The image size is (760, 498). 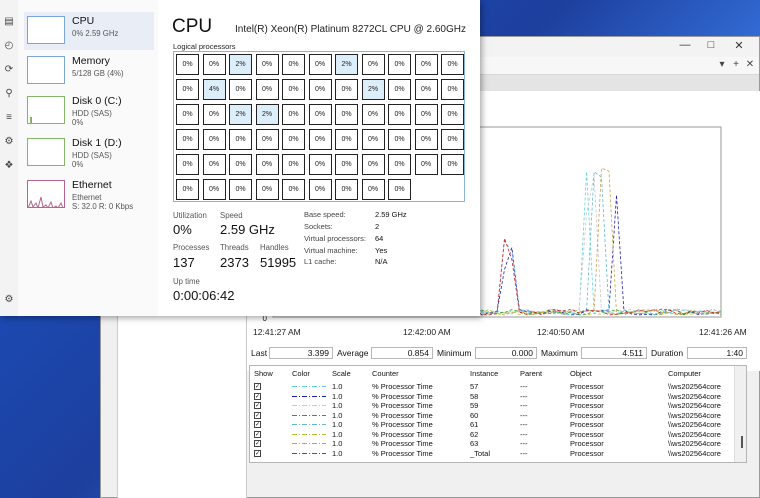 What do you see at coordinates (739, 45) in the screenshot?
I see `close-icon: ✕` at bounding box center [739, 45].